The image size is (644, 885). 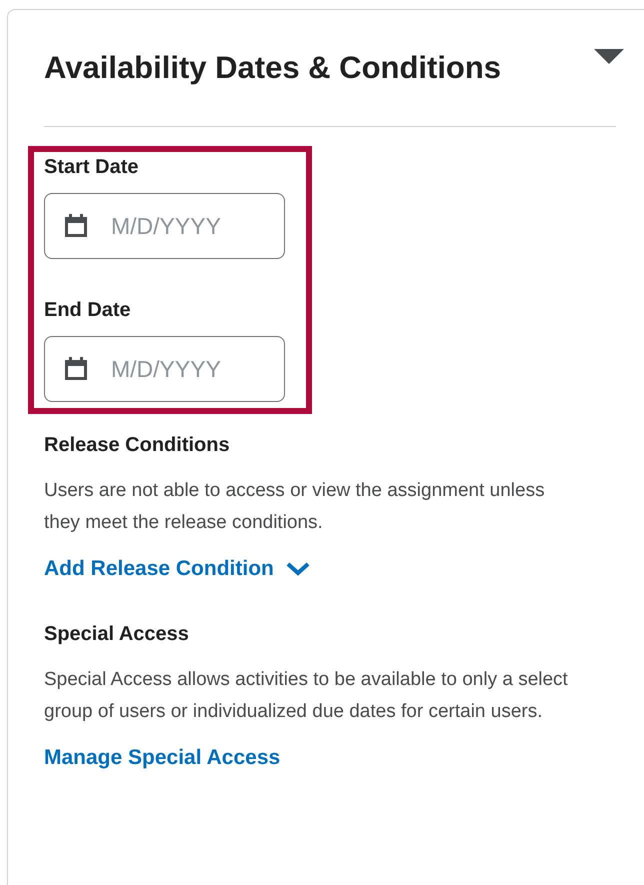 I want to click on section-description: Special Access allows activities to be available to only a select group of users or individualized due dates for certain users., so click(x=306, y=696).